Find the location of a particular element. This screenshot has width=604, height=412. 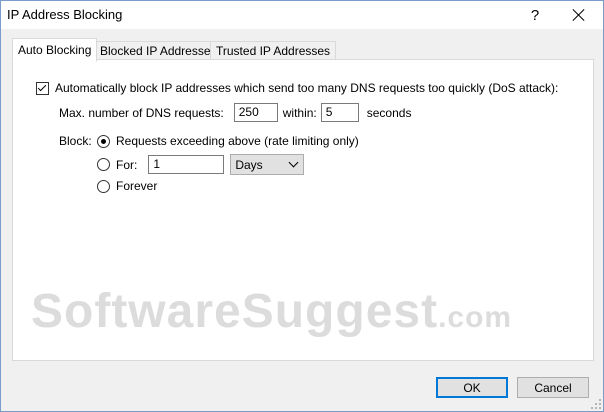

tab-label: Trusted IP Addresses is located at coordinates (273, 51).